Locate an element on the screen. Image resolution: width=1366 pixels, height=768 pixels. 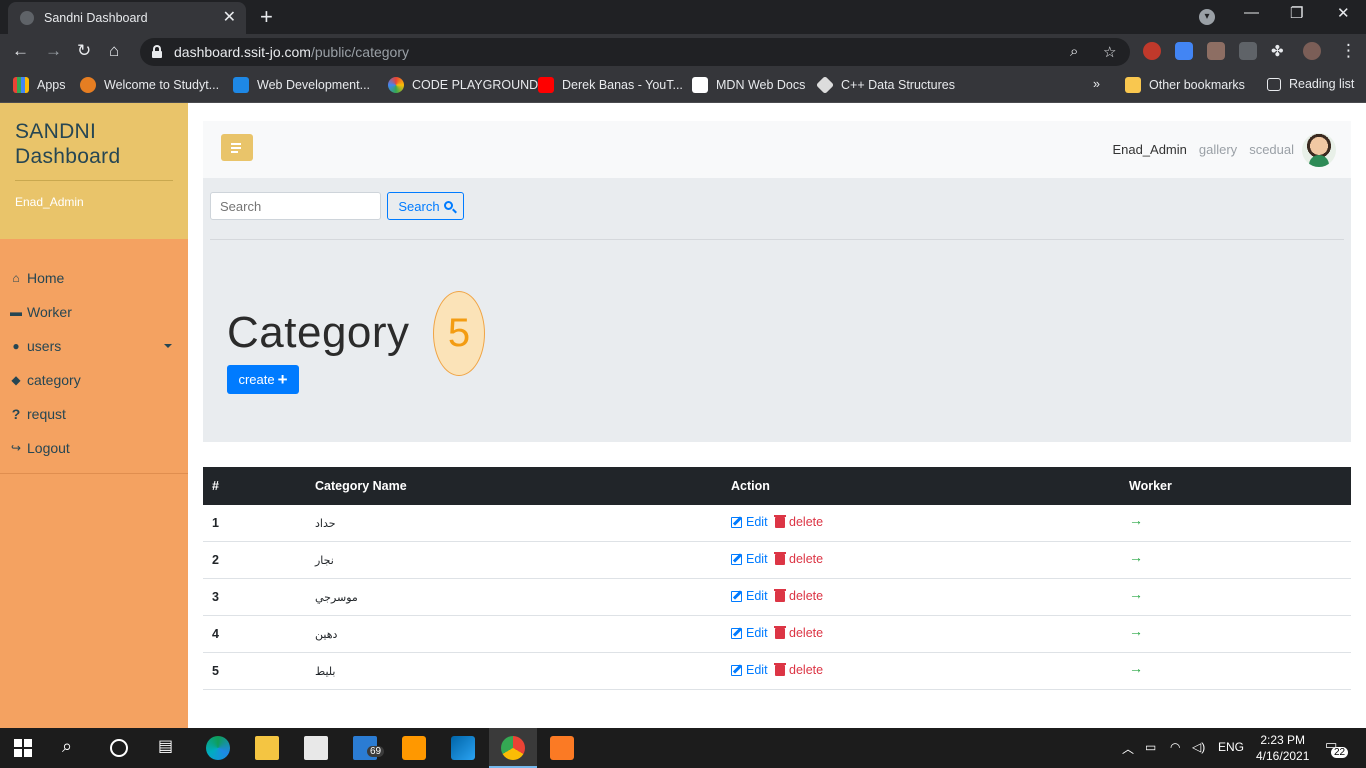
sidebar-item-worker: ▬ Worker is located at coordinates (94, 312).